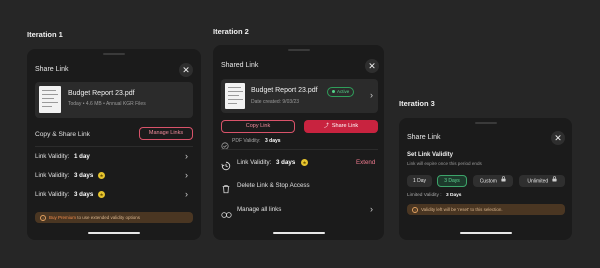 The height and width of the screenshot is (268, 600). What do you see at coordinates (343, 91) in the screenshot?
I see `status-badge-label: Active` at bounding box center [343, 91].